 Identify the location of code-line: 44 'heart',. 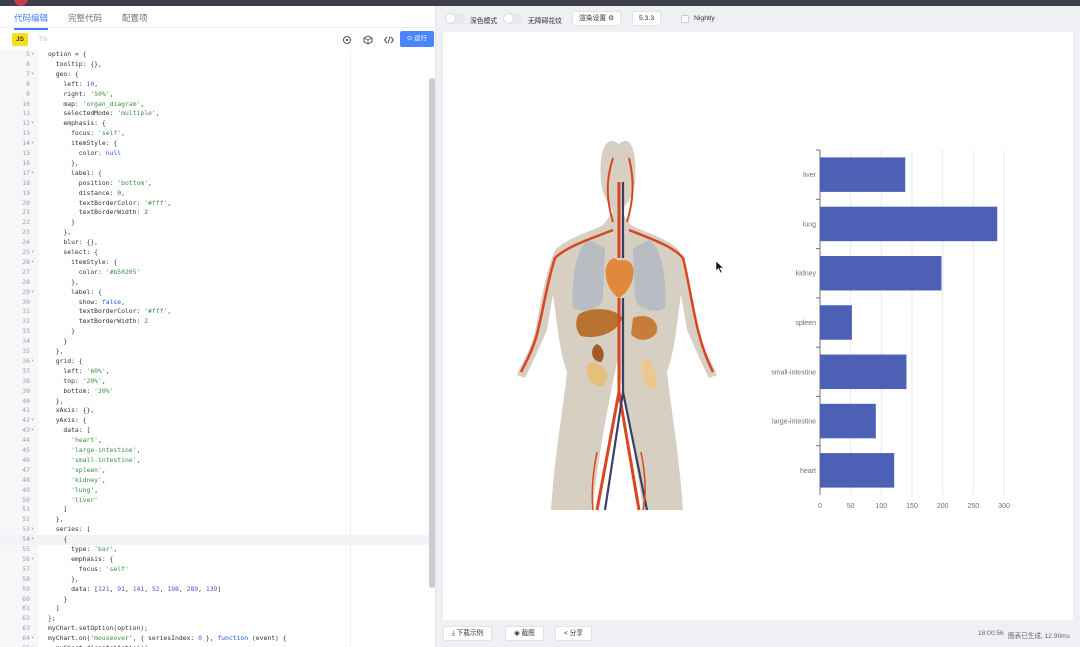
(215, 441).